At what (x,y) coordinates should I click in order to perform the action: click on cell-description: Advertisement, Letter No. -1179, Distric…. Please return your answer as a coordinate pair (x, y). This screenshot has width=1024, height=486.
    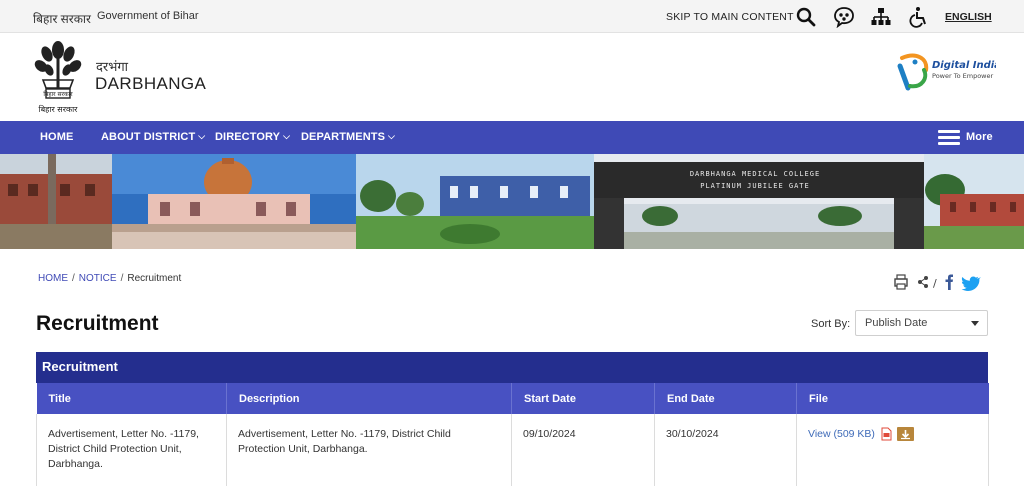
    Looking at the image, I should click on (369, 450).